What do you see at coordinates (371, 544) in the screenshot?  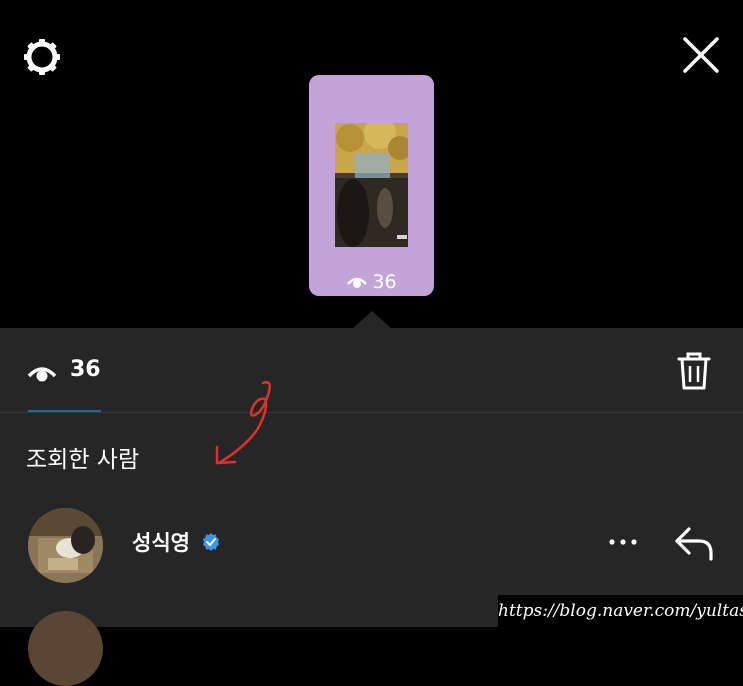 I see `viewer-row: 성식영` at bounding box center [371, 544].